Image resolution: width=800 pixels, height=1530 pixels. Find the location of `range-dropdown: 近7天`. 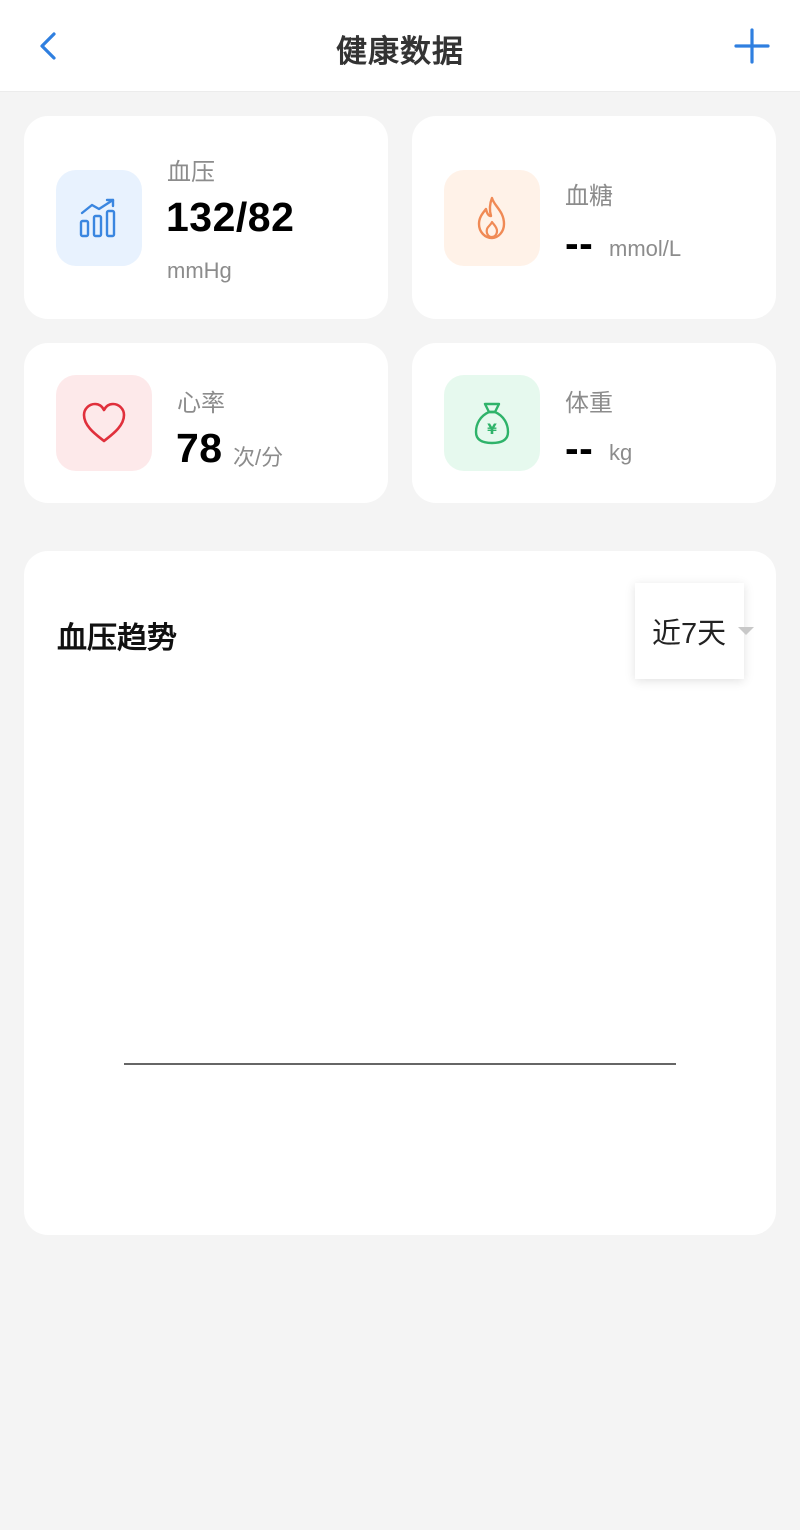

range-dropdown: 近7天 is located at coordinates (689, 631).